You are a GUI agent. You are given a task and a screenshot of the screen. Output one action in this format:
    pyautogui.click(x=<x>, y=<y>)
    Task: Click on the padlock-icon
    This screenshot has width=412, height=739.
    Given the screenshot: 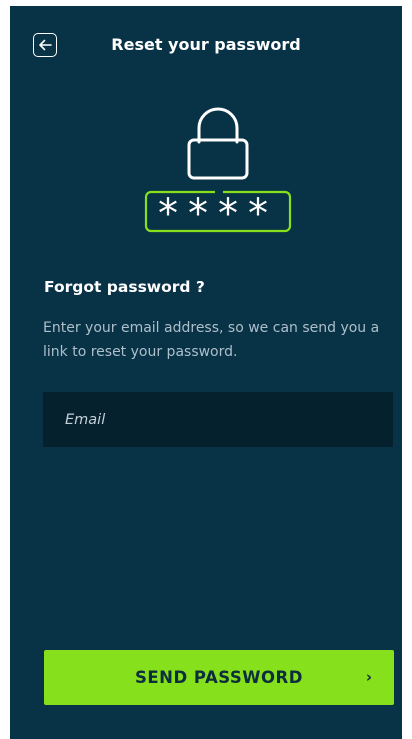 What is the action you would take?
    pyautogui.click(x=218, y=143)
    